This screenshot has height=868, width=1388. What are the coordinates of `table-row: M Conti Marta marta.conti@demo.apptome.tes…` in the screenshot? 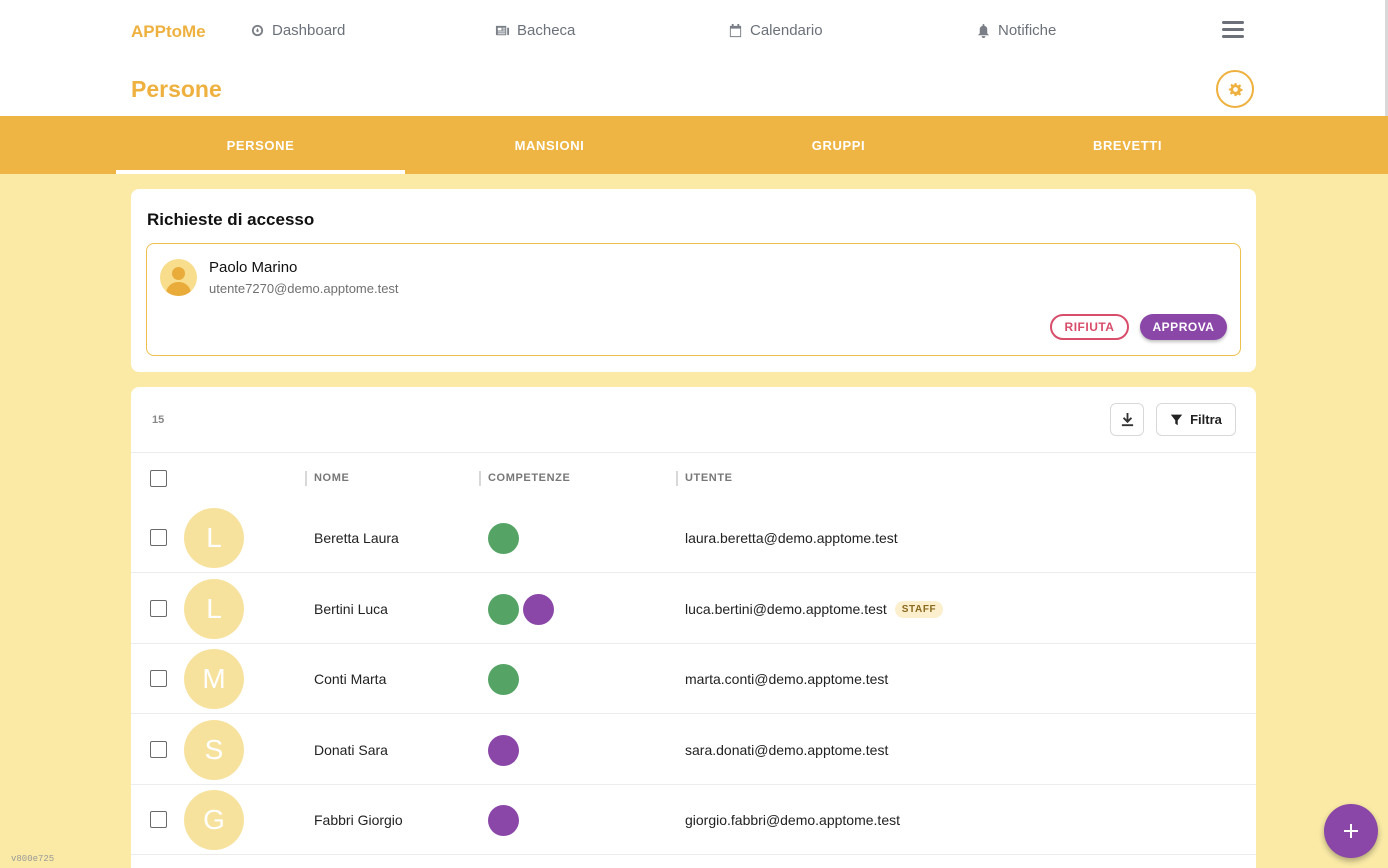 It's located at (693, 679).